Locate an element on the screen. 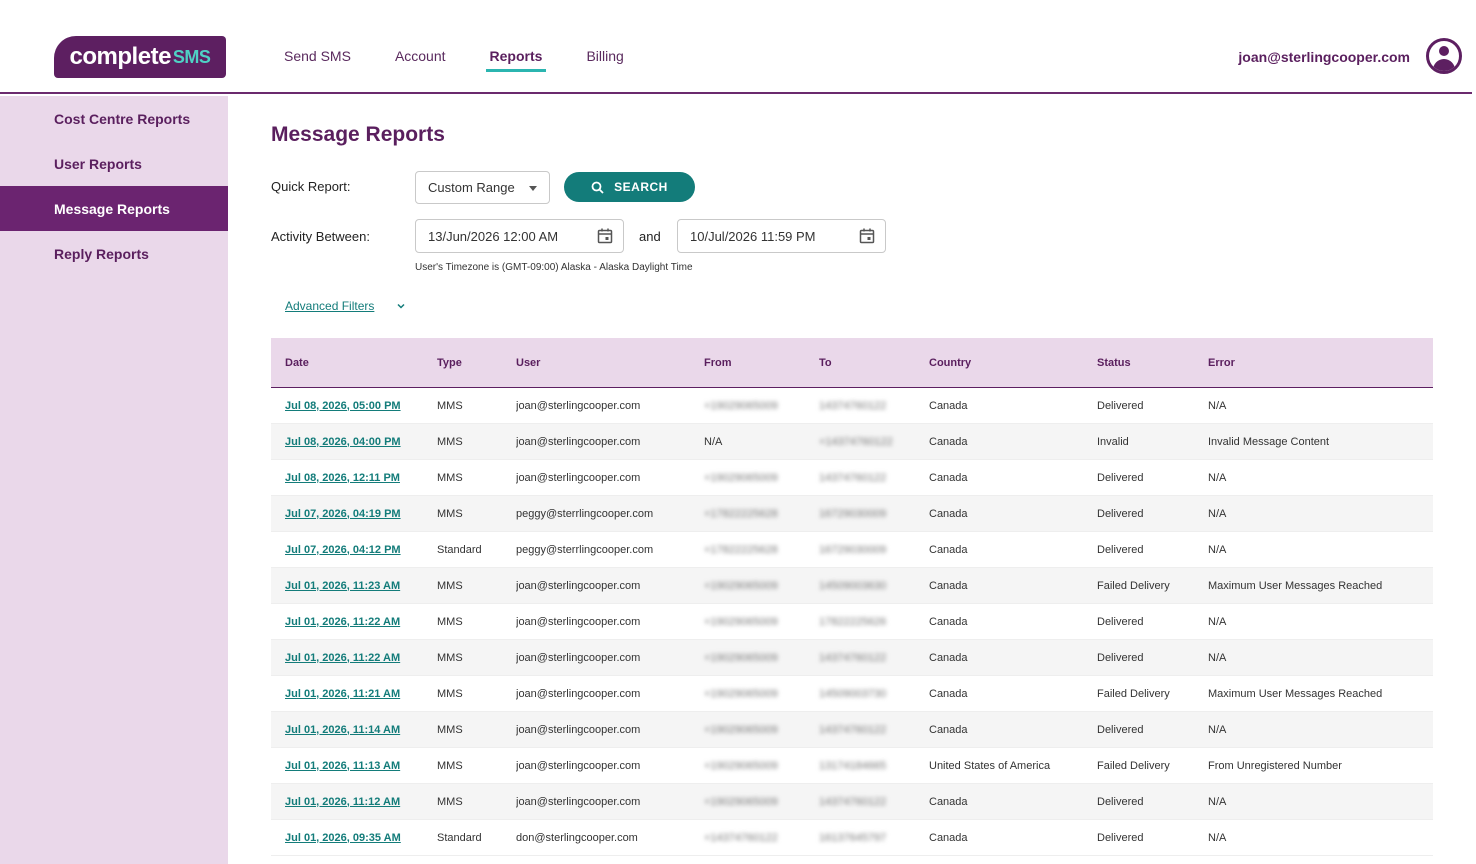 This screenshot has width=1476, height=864. row-to: 14374760122 is located at coordinates (853, 729).